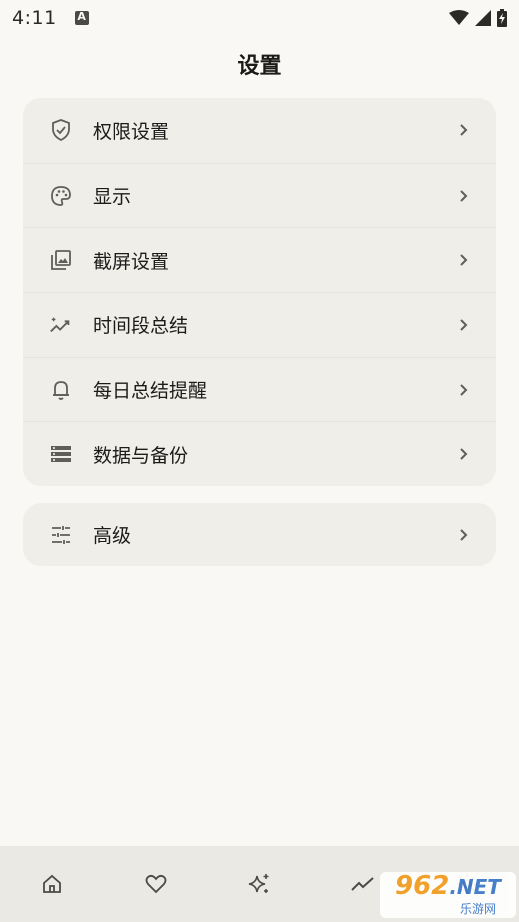 This screenshot has width=519, height=922. Describe the element at coordinates (61, 454) in the screenshot. I see `storage-icon` at that location.